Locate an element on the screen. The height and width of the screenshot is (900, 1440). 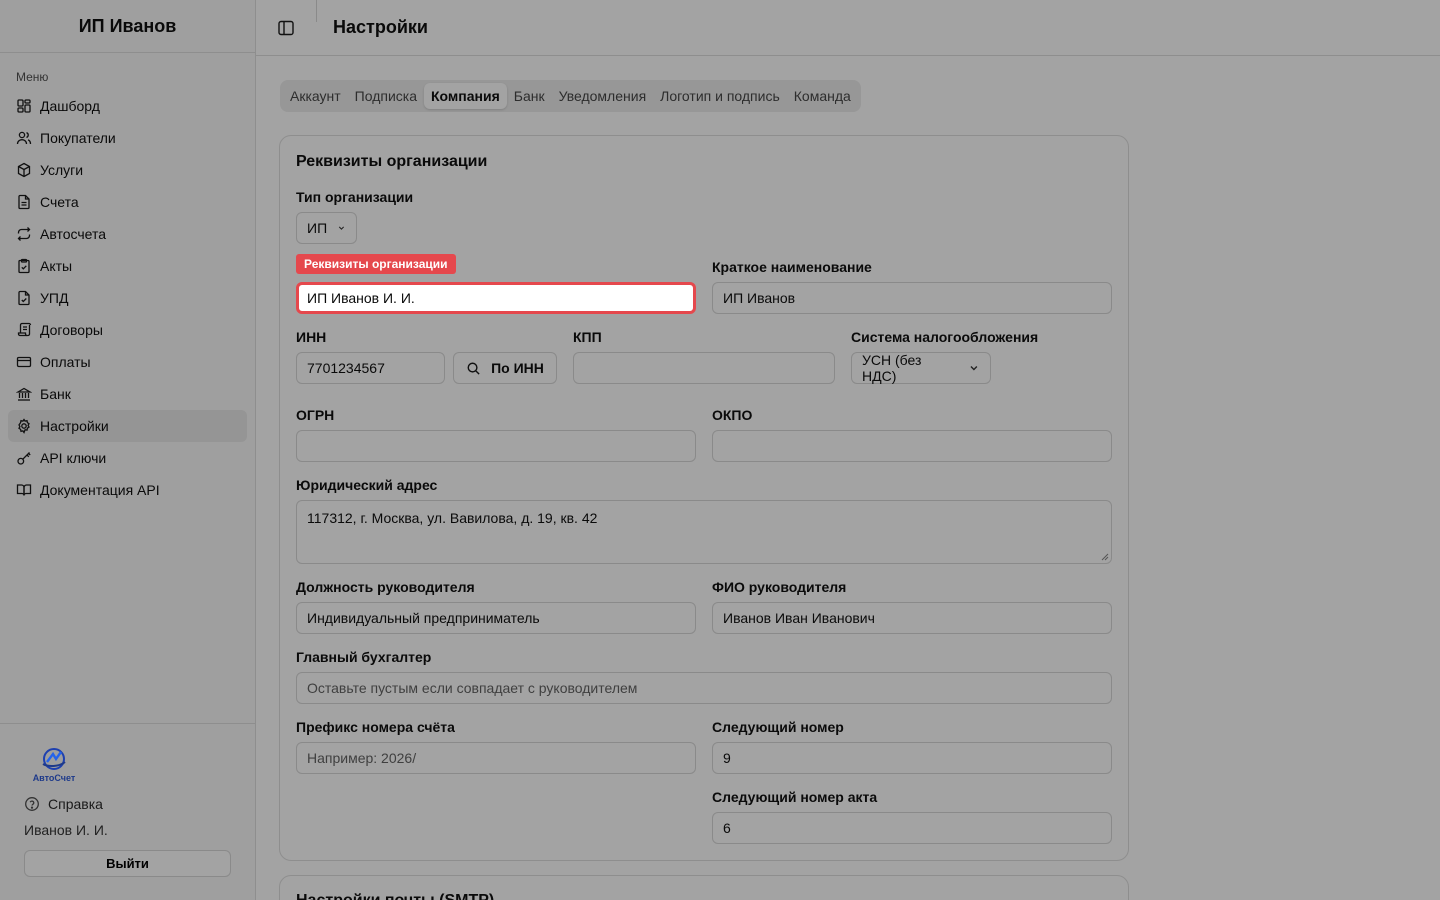
invoice-prefix-input: Например: 2026/ is located at coordinates (496, 758).